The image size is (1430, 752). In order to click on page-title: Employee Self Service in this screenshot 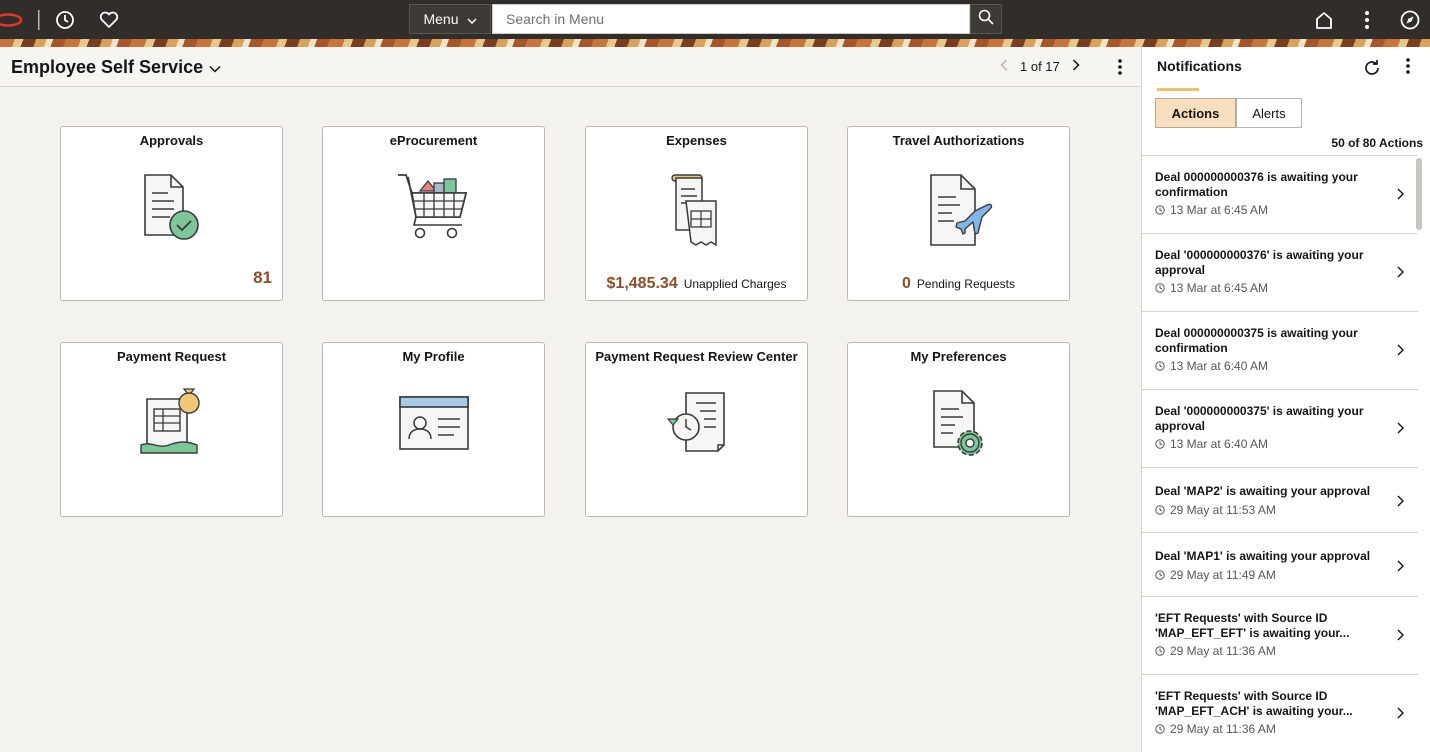, I will do `click(107, 67)`.